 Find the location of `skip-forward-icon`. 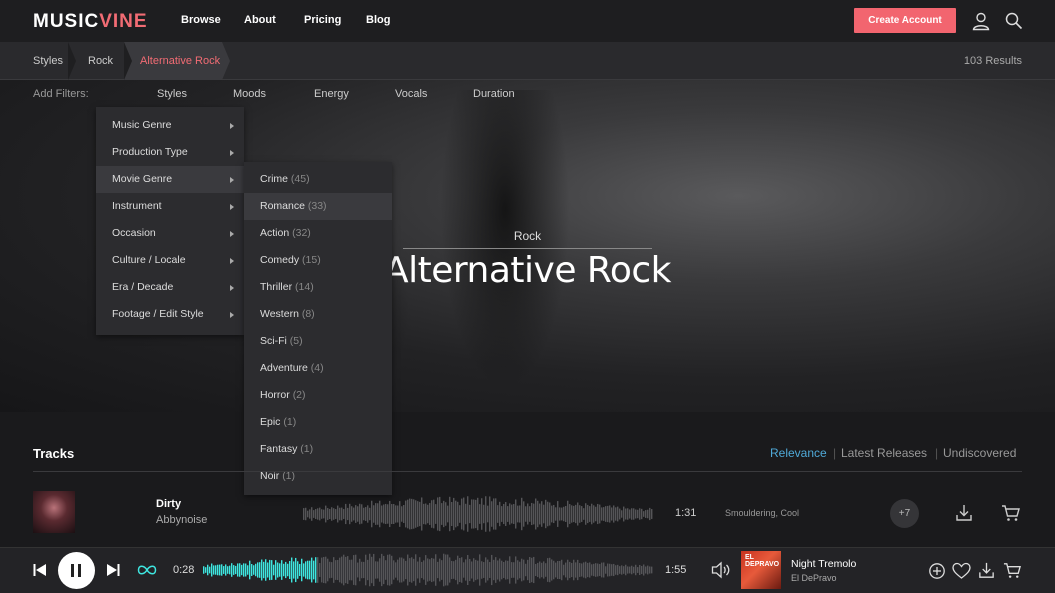

skip-forward-icon is located at coordinates (113, 570).